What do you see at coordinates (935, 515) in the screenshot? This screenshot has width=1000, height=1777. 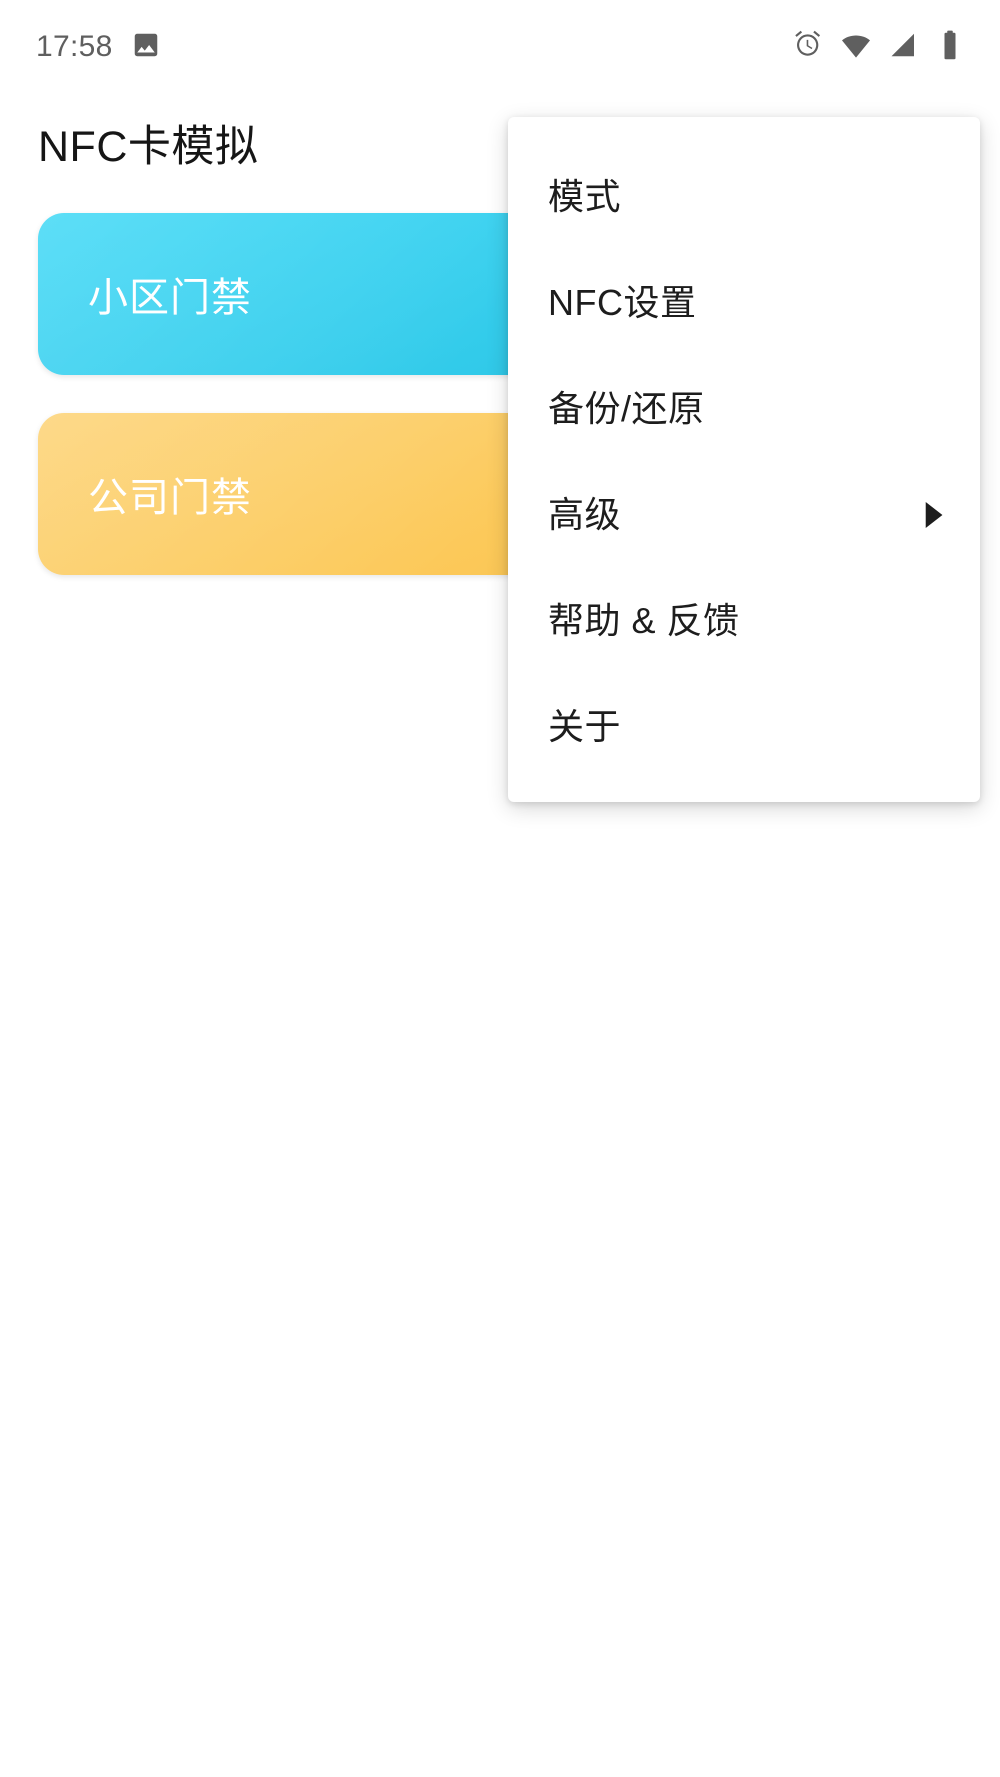 I see `submenu-arrow-icon` at bounding box center [935, 515].